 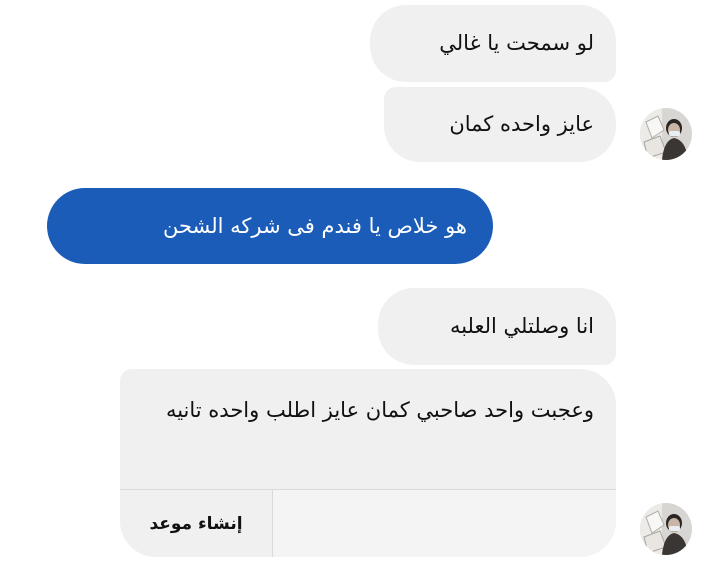 I want to click on create-event-button: إنشاء موعد, so click(x=196, y=523).